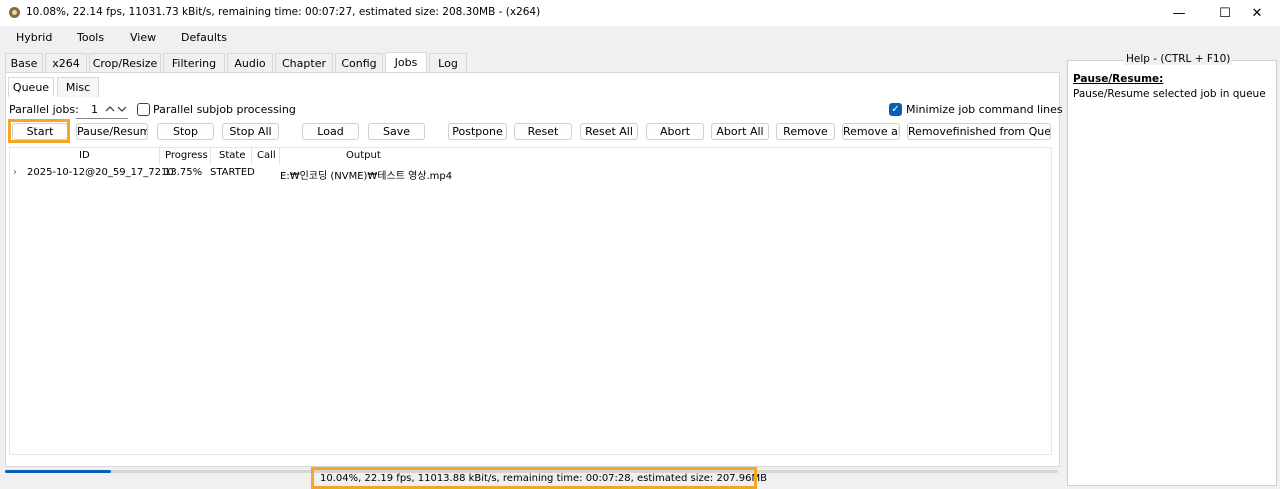 This screenshot has height=489, width=1280. Describe the element at coordinates (185, 131) in the screenshot. I see `stop-button: Stop` at that location.